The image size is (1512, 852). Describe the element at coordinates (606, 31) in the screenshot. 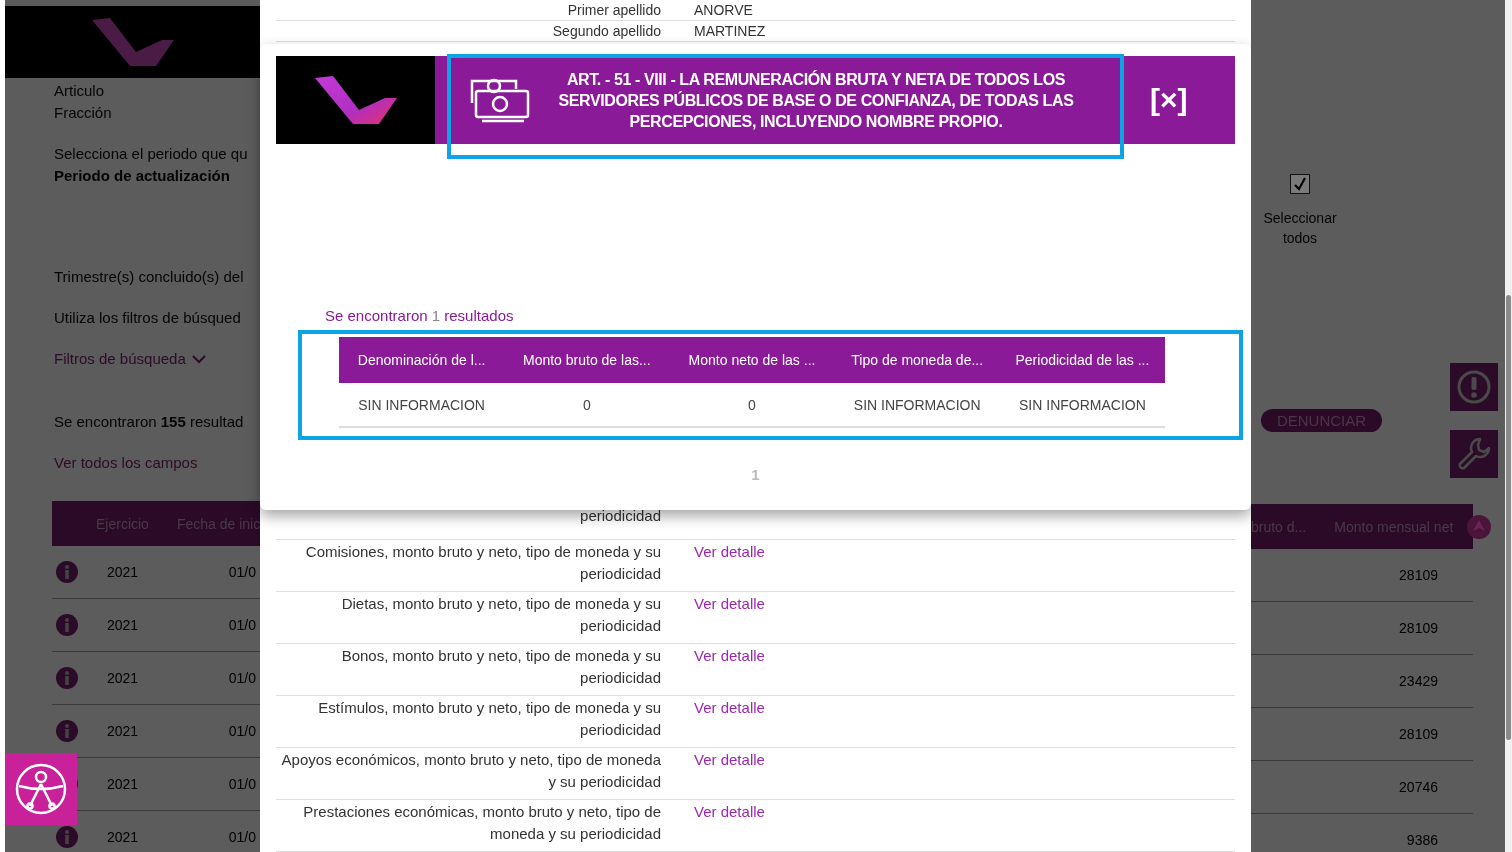

I see `field-label: Segundo apellido` at that location.